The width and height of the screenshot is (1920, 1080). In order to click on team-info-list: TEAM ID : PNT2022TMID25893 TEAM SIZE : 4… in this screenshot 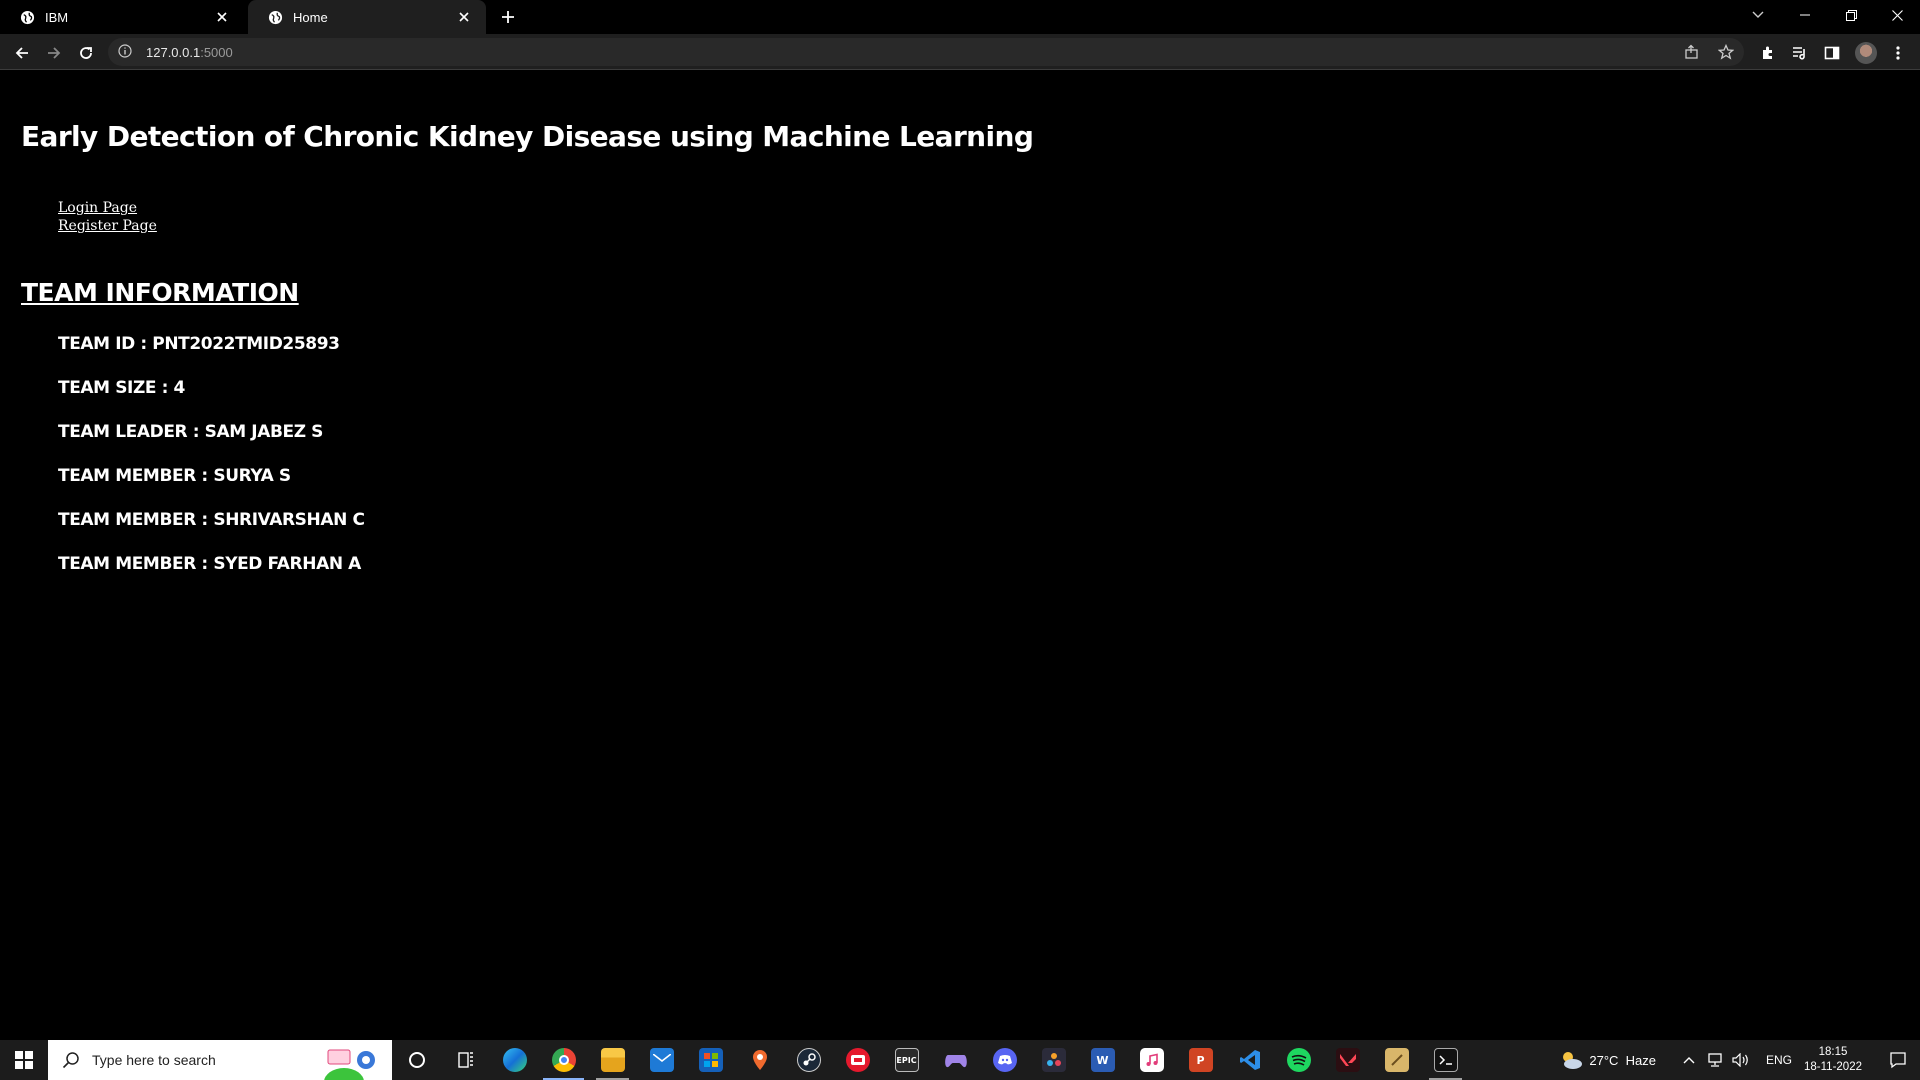, I will do `click(211, 465)`.